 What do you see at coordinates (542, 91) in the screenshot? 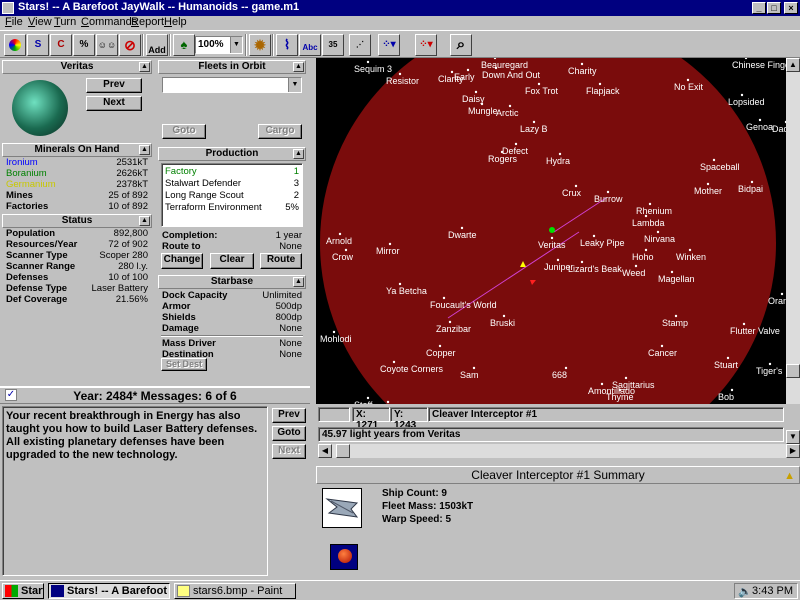
I see `planet-label: Fox Trot` at bounding box center [542, 91].